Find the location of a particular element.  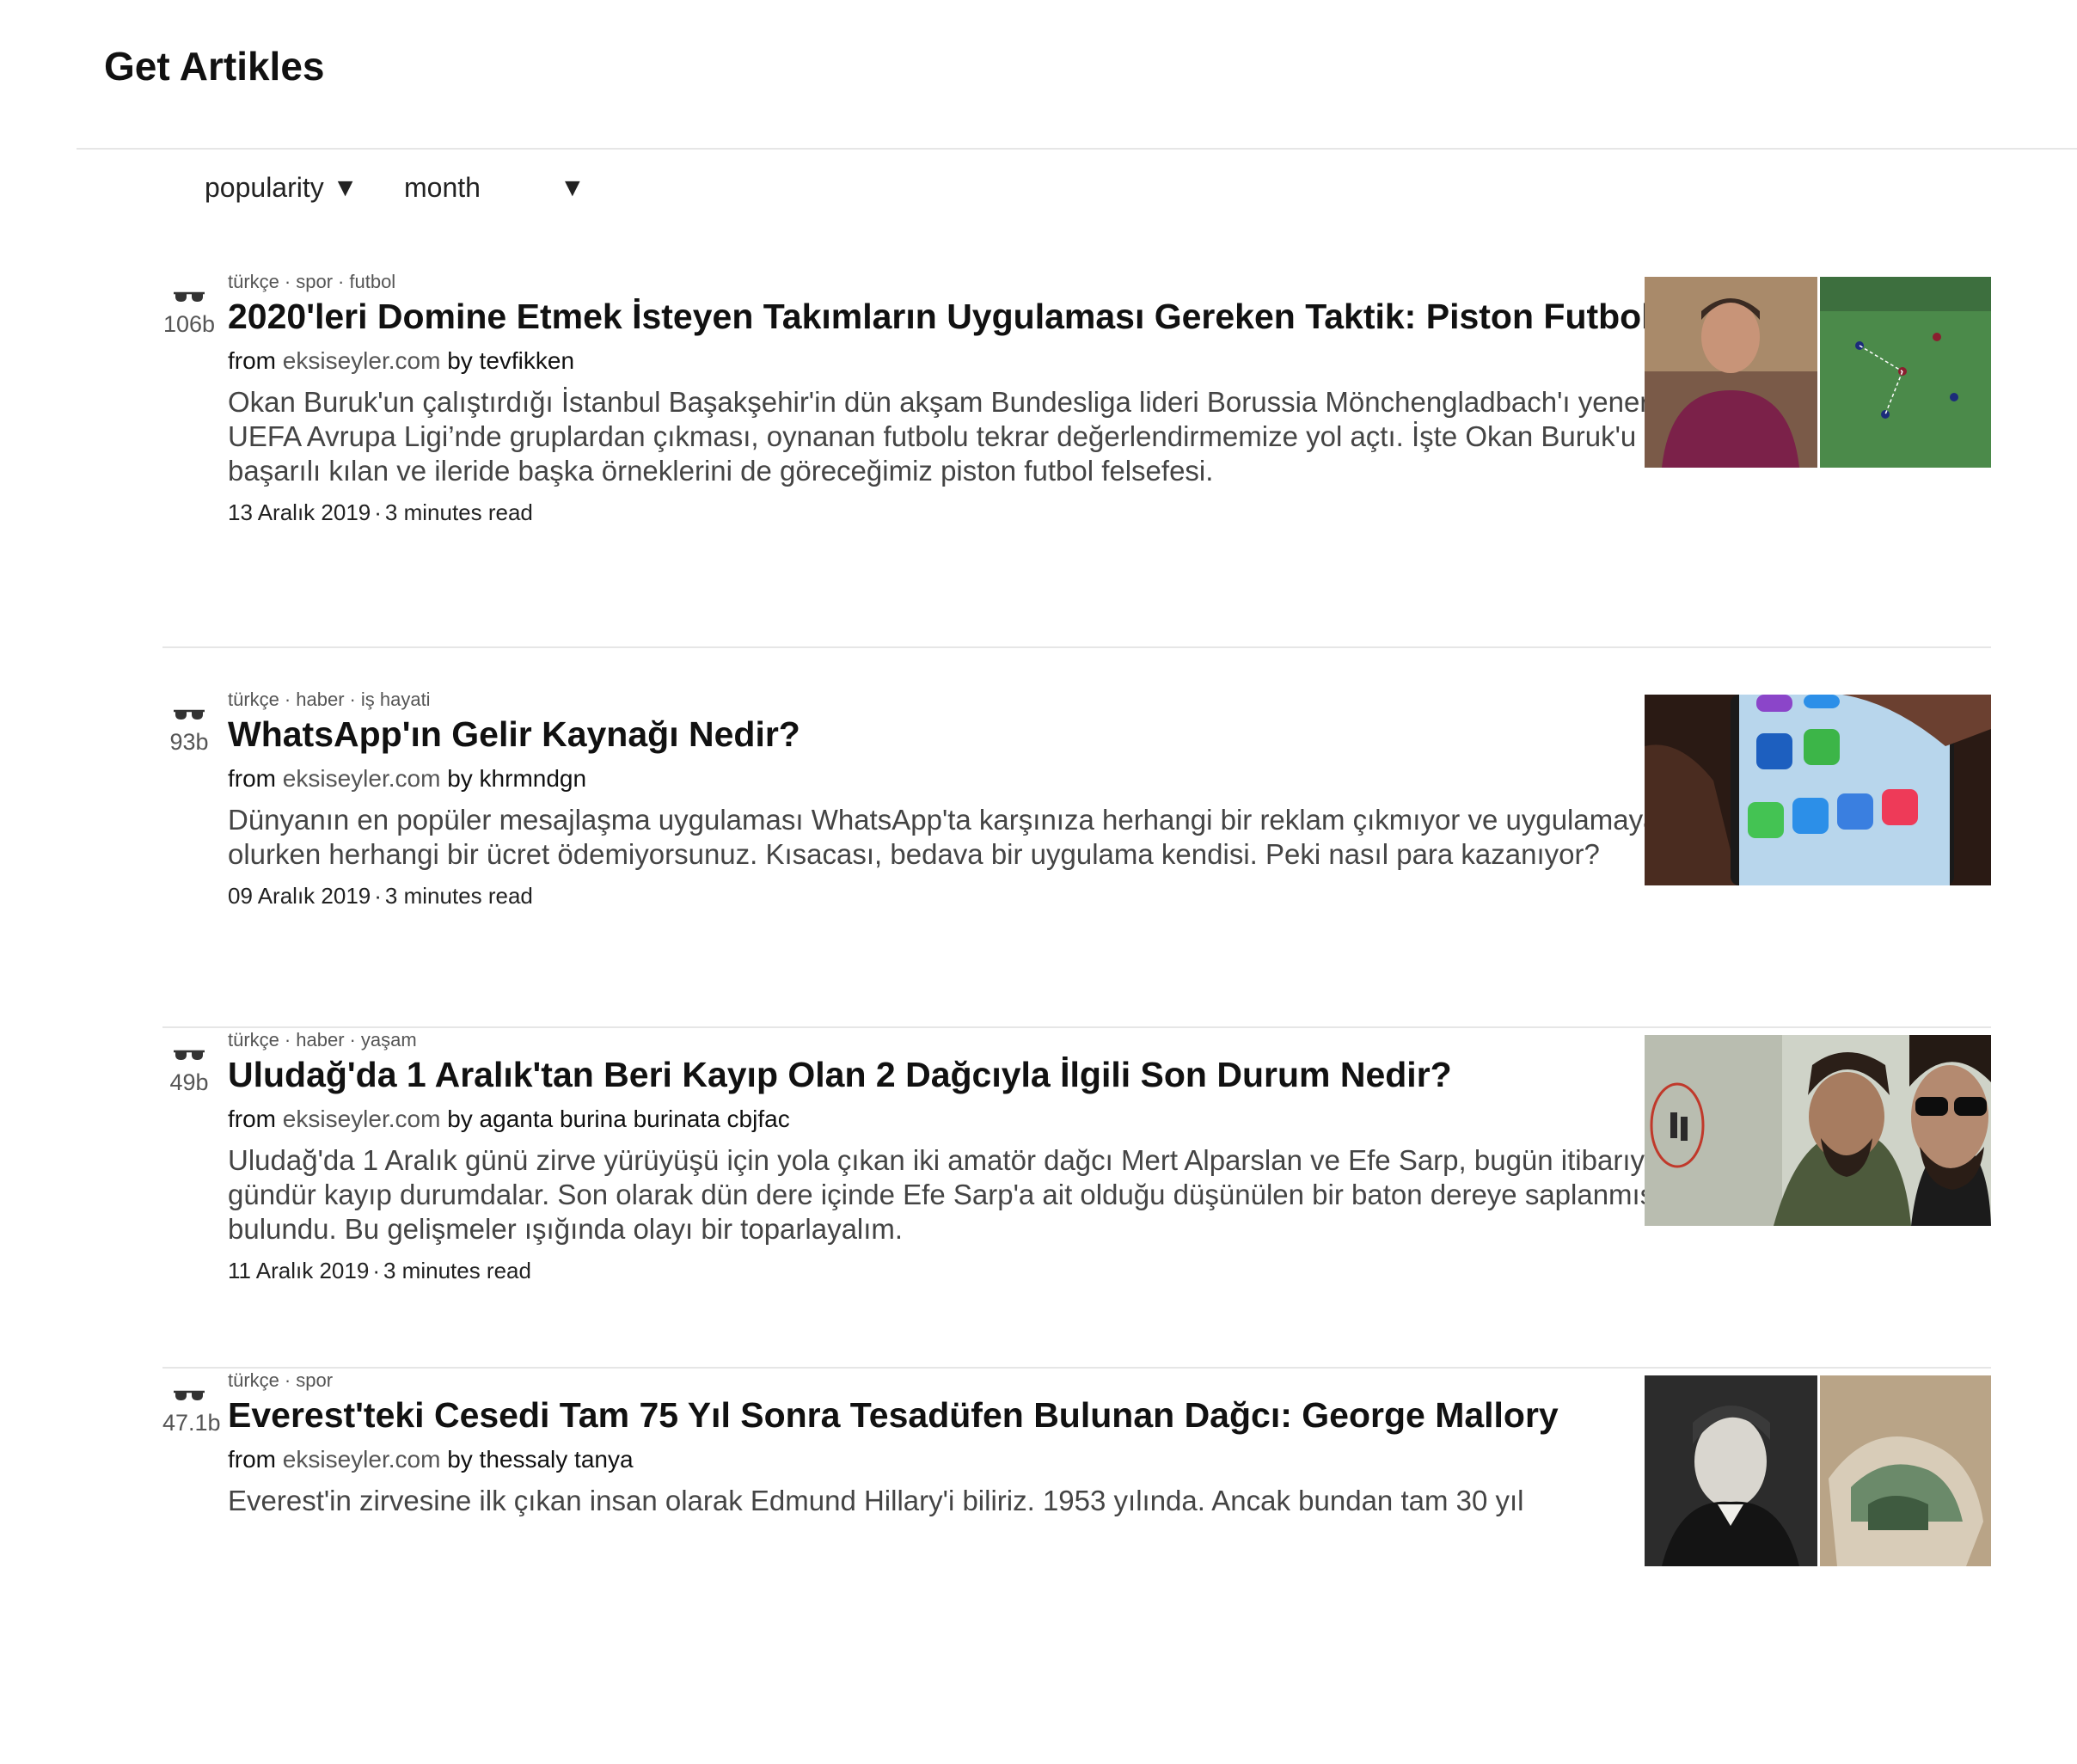

sort-dropdown: popularity ▼ is located at coordinates (281, 188).